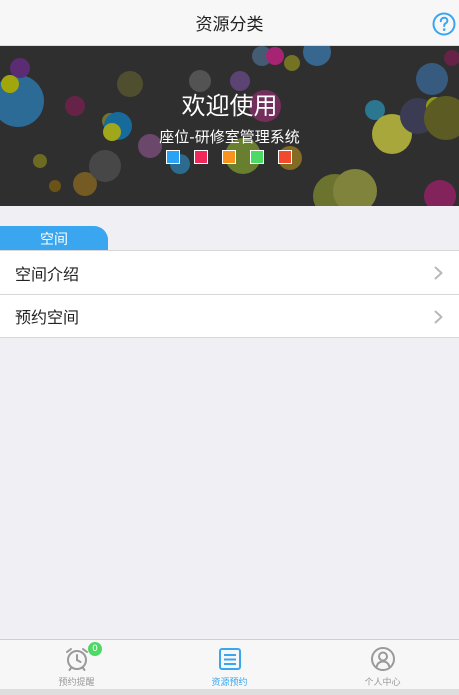  Describe the element at coordinates (47, 317) in the screenshot. I see `list-item-label: 预约空间` at that location.